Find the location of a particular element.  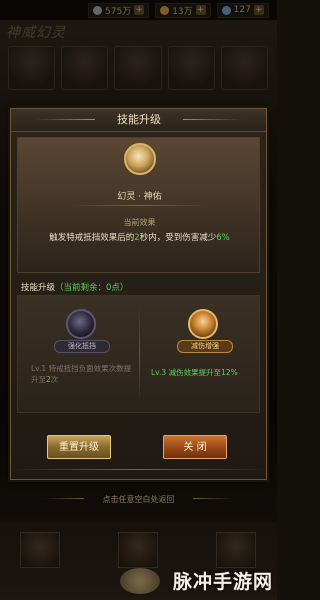

divider is located at coordinates (139, 205).